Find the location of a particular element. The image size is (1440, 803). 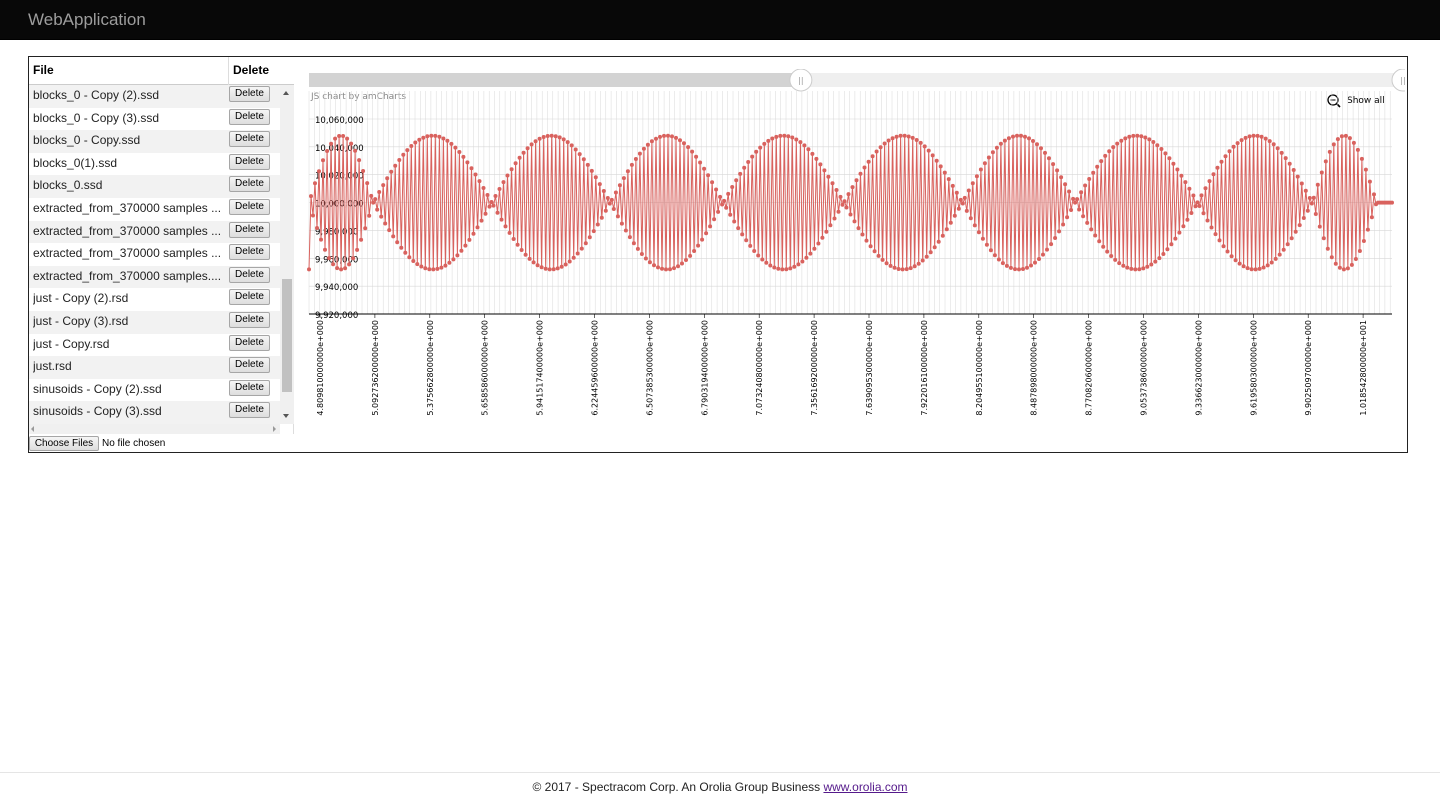

app-brand: WebApplication is located at coordinates (87, 20).